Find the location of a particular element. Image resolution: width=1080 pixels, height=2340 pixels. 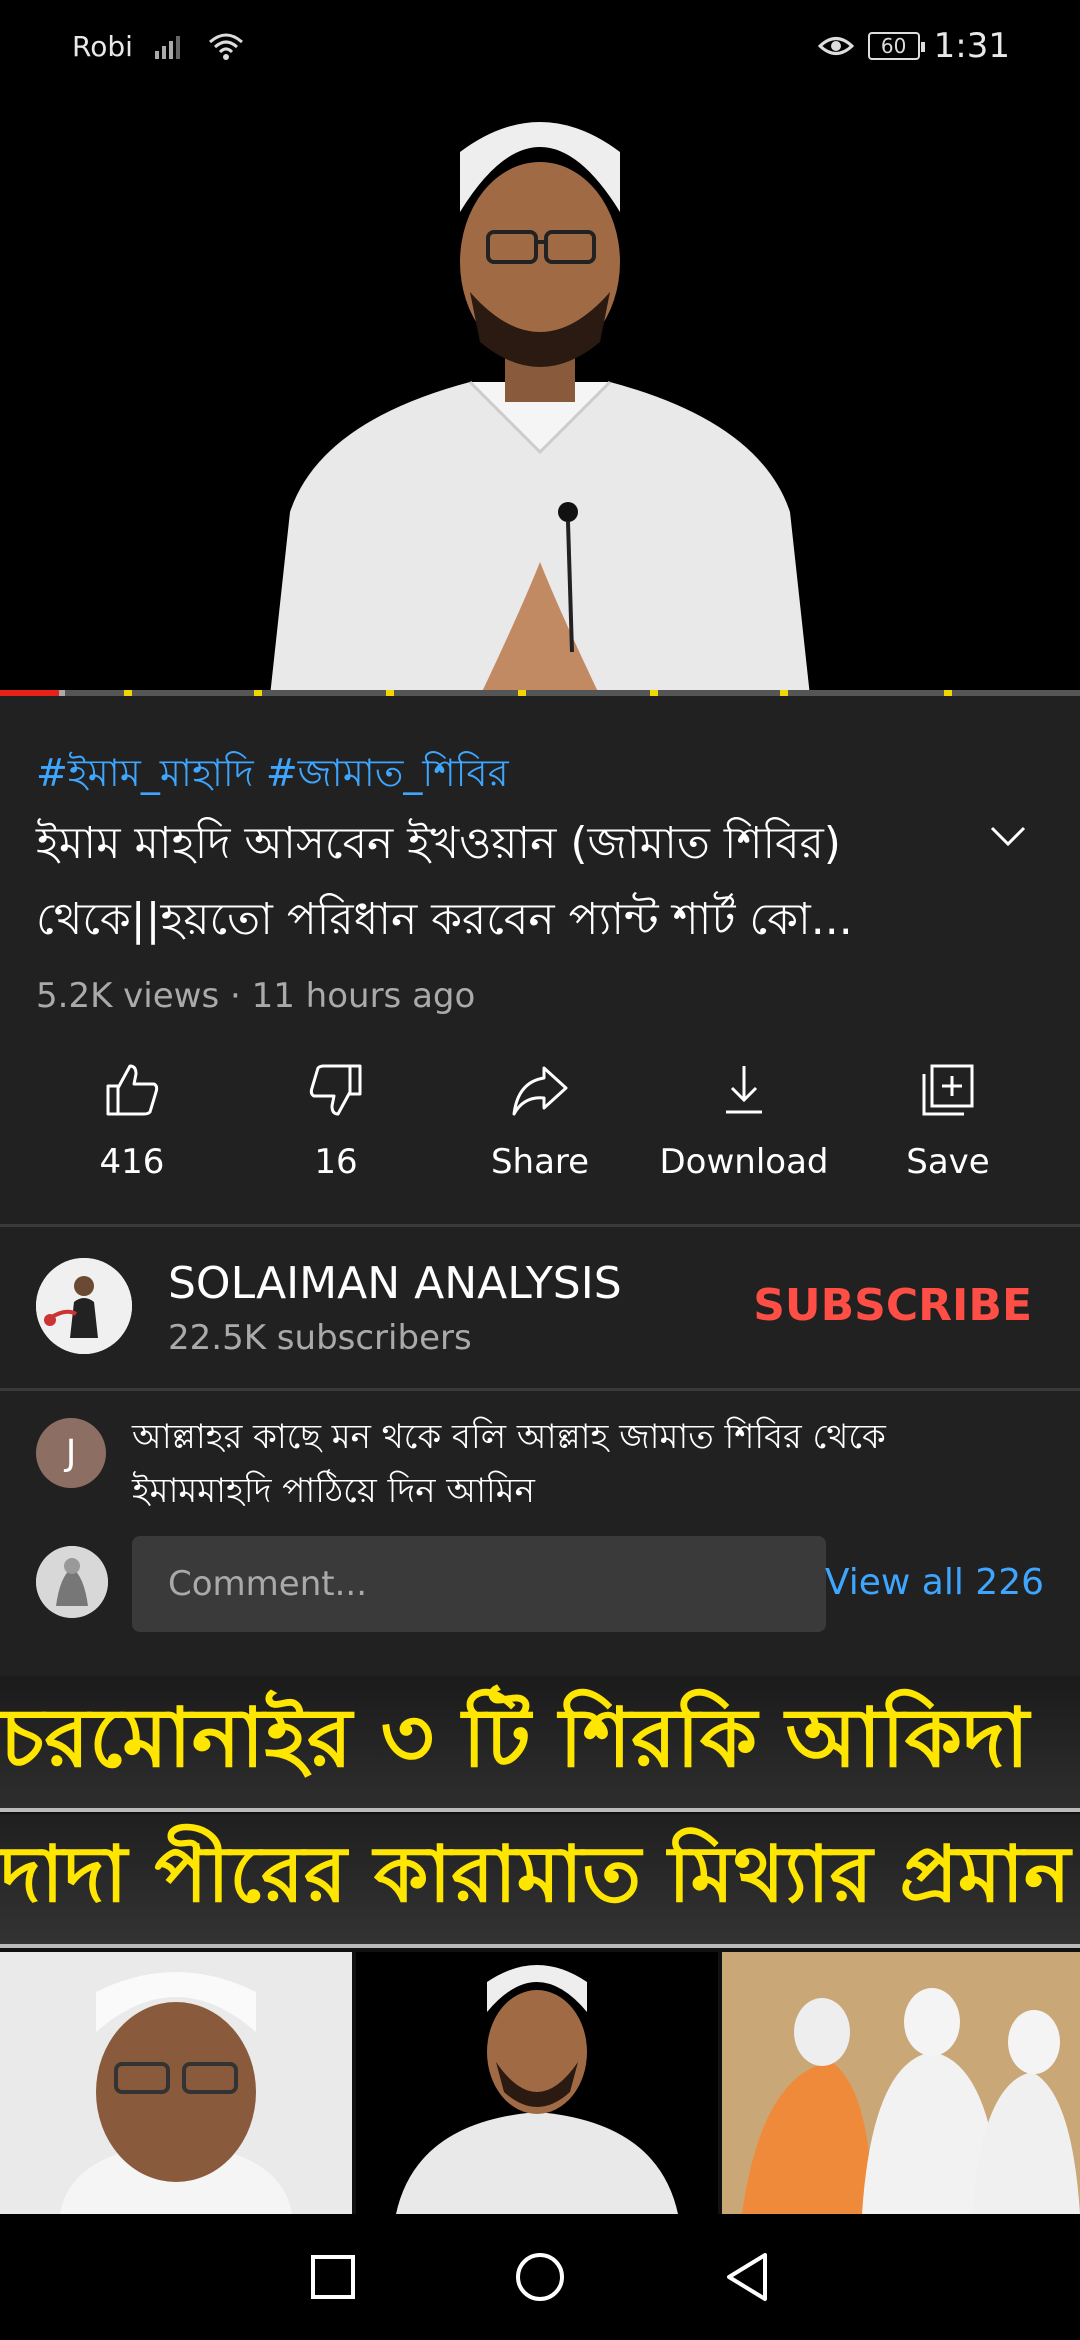

like-button: 416 is located at coordinates (132, 1116).